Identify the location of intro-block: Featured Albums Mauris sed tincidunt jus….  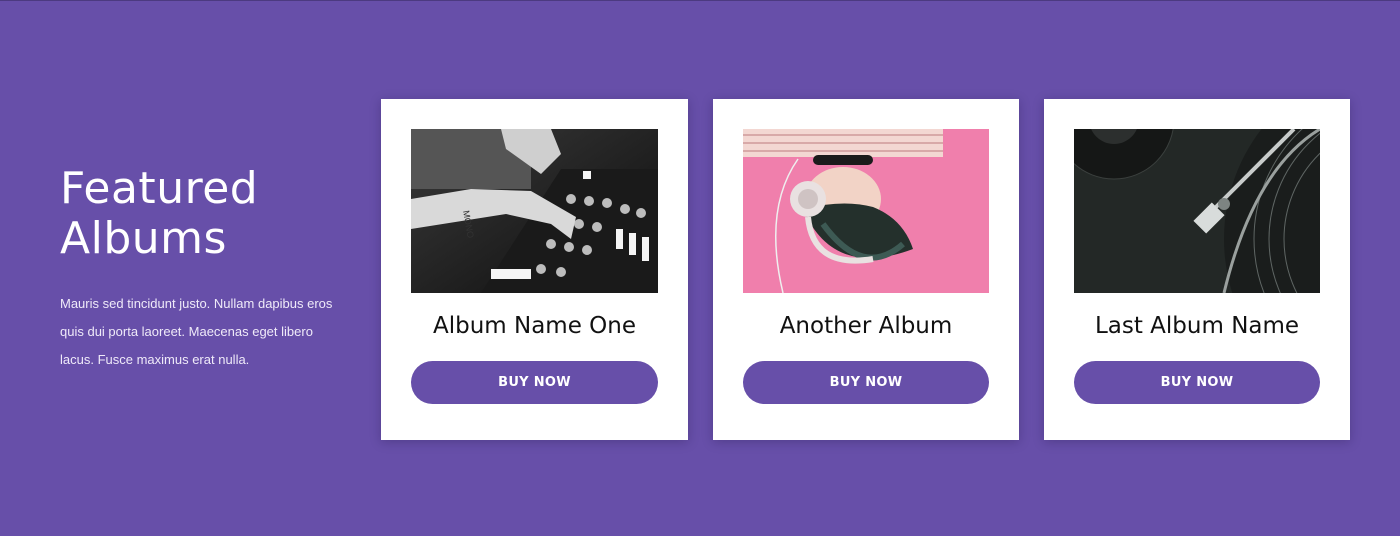
(200, 269).